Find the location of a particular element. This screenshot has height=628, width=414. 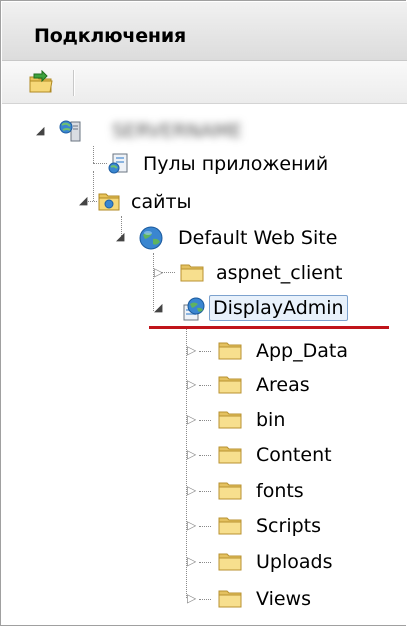

app-pools-label: Пулы приложений is located at coordinates (236, 164).